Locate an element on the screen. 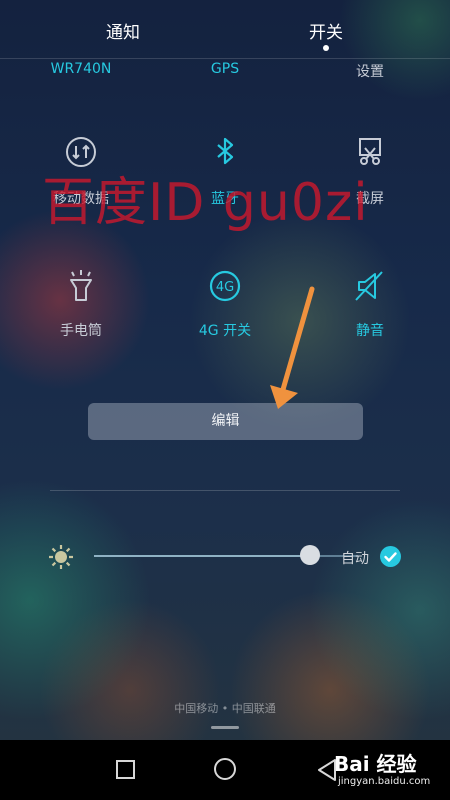 The width and height of the screenshot is (450, 800). watermark-text: 百度ID gu0zi is located at coordinates (205, 203).